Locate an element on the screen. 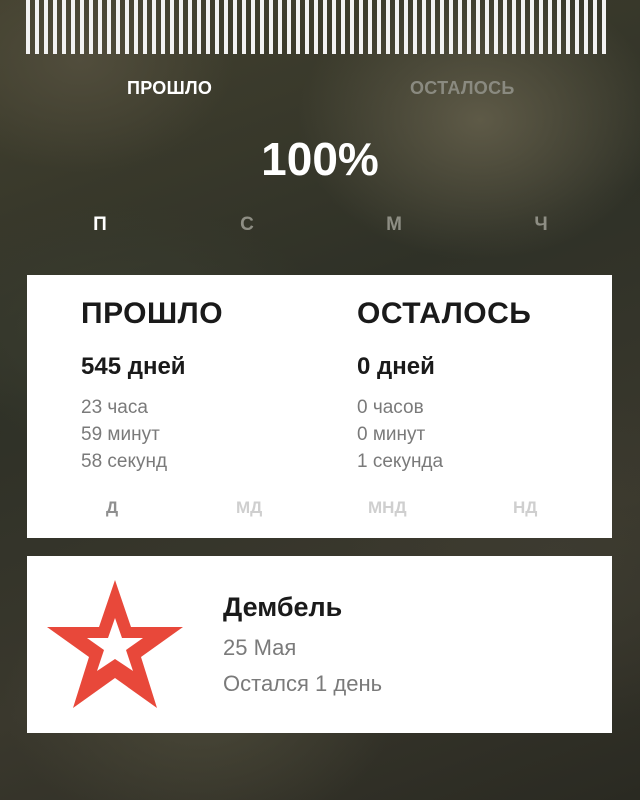 The image size is (640, 800). card-tab-mnd: МНД is located at coordinates (387, 508).